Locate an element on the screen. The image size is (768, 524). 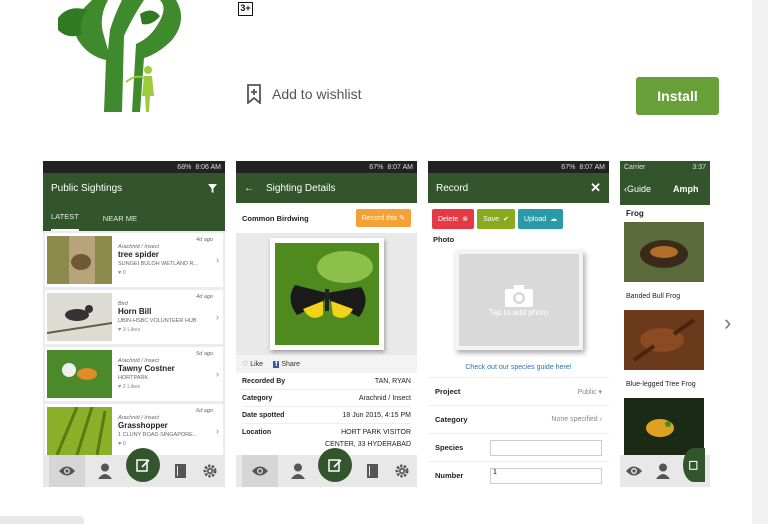
species-input is located at coordinates (546, 447).